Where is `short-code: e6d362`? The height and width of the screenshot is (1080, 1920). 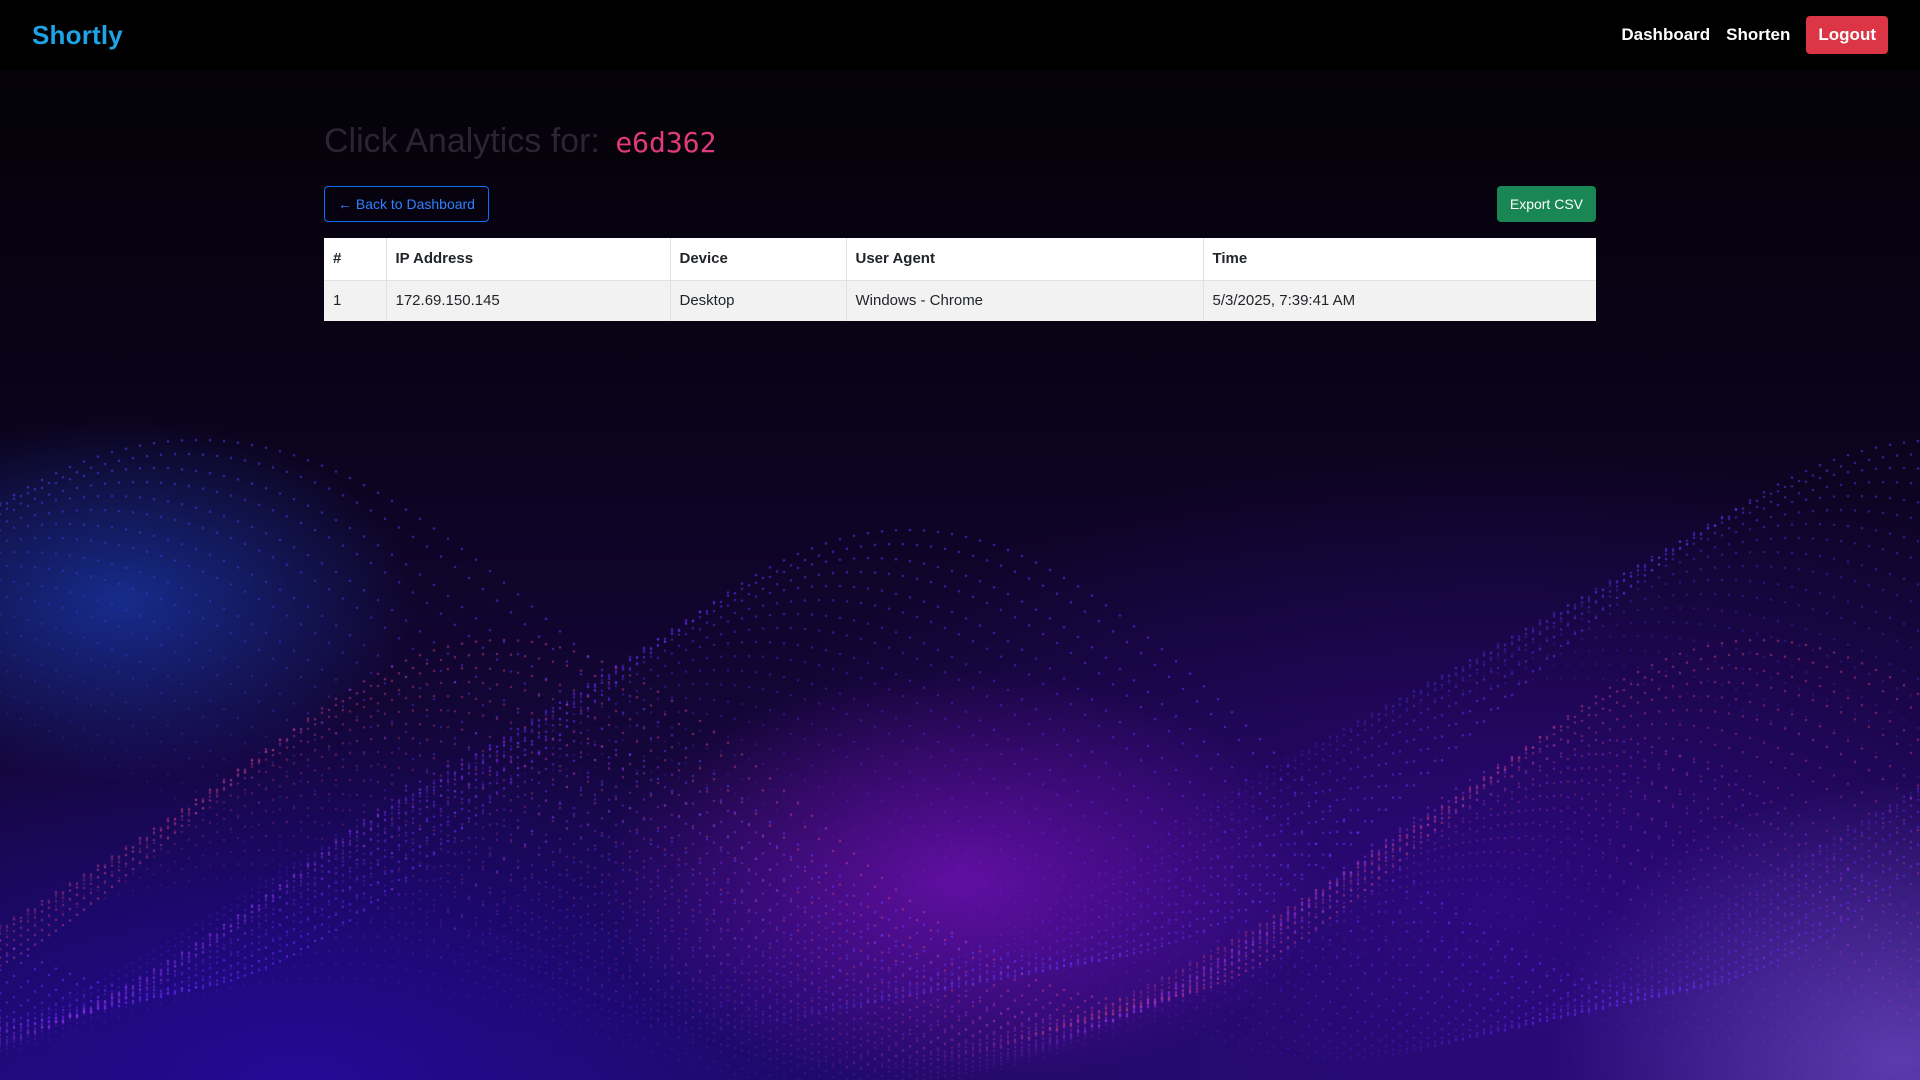 short-code: e6d362 is located at coordinates (666, 142).